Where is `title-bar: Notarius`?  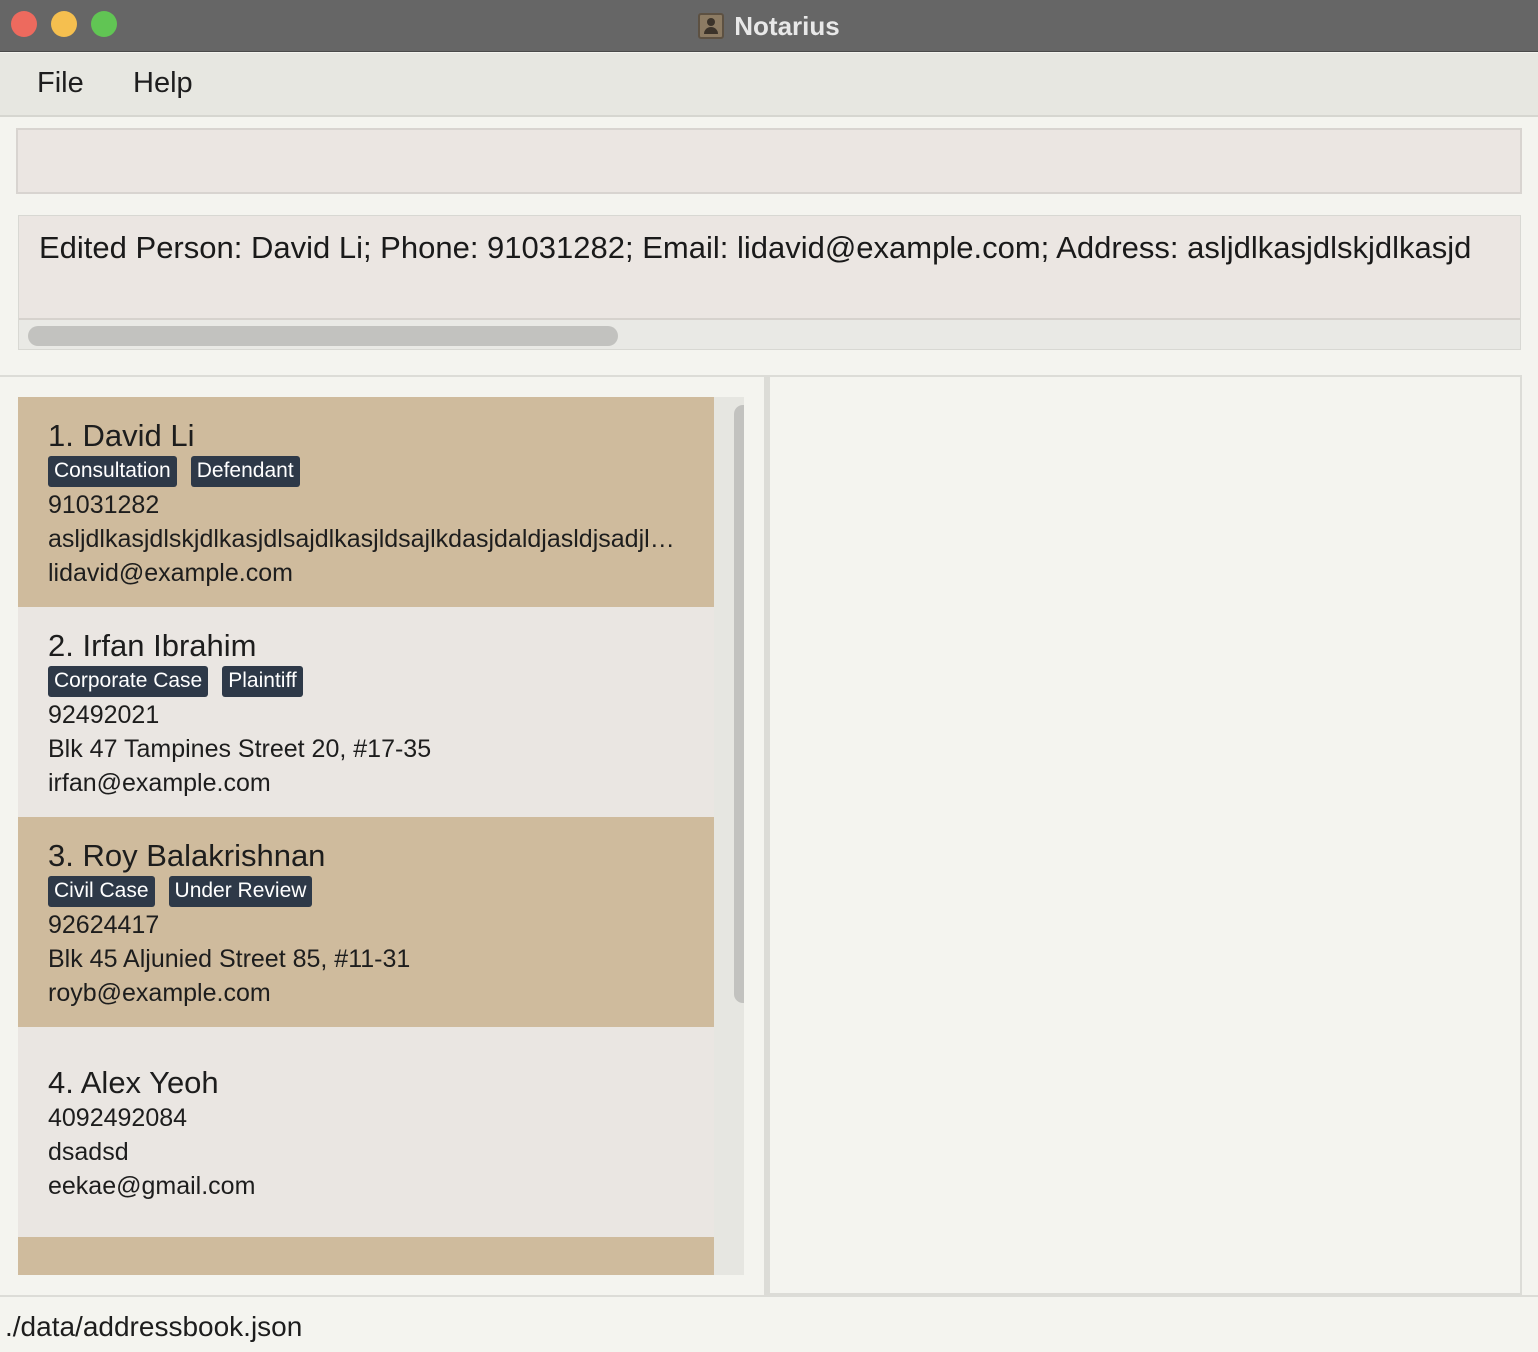 title-bar: Notarius is located at coordinates (769, 26).